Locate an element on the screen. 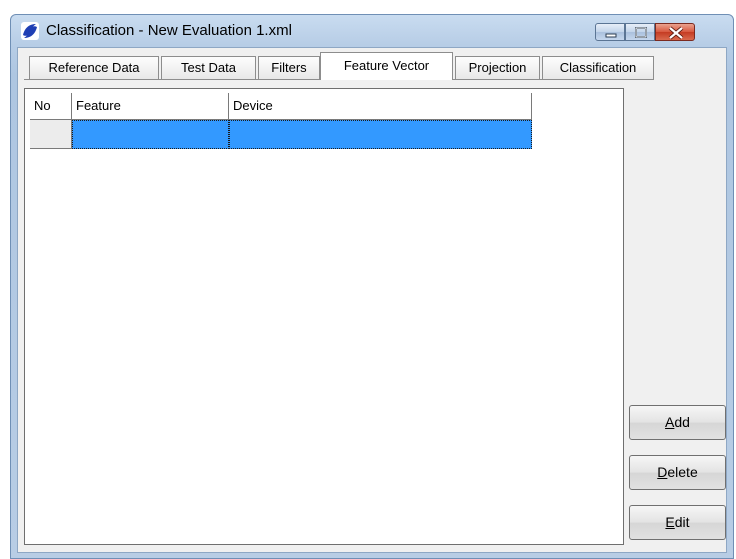 The image size is (736, 559). column-header-no: No is located at coordinates (51, 106).